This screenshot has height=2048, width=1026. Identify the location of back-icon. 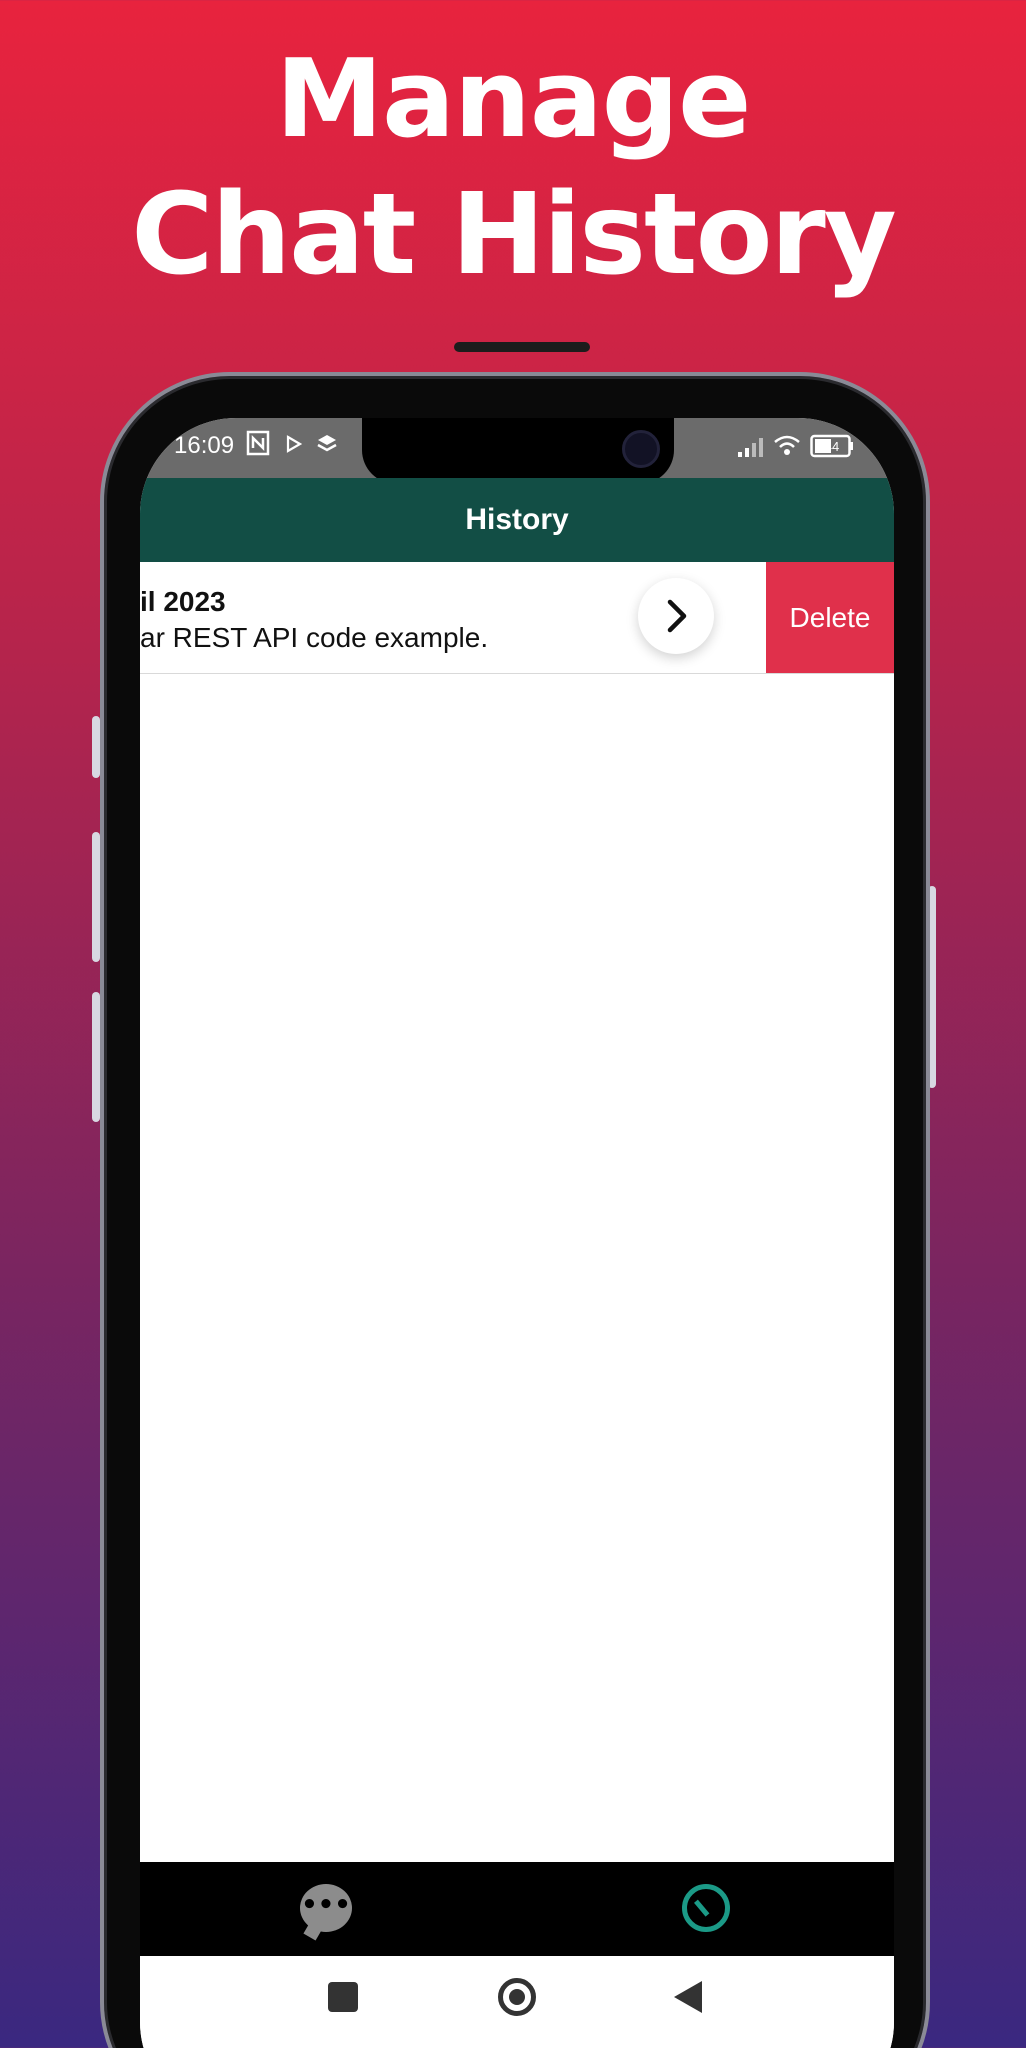
(688, 1997).